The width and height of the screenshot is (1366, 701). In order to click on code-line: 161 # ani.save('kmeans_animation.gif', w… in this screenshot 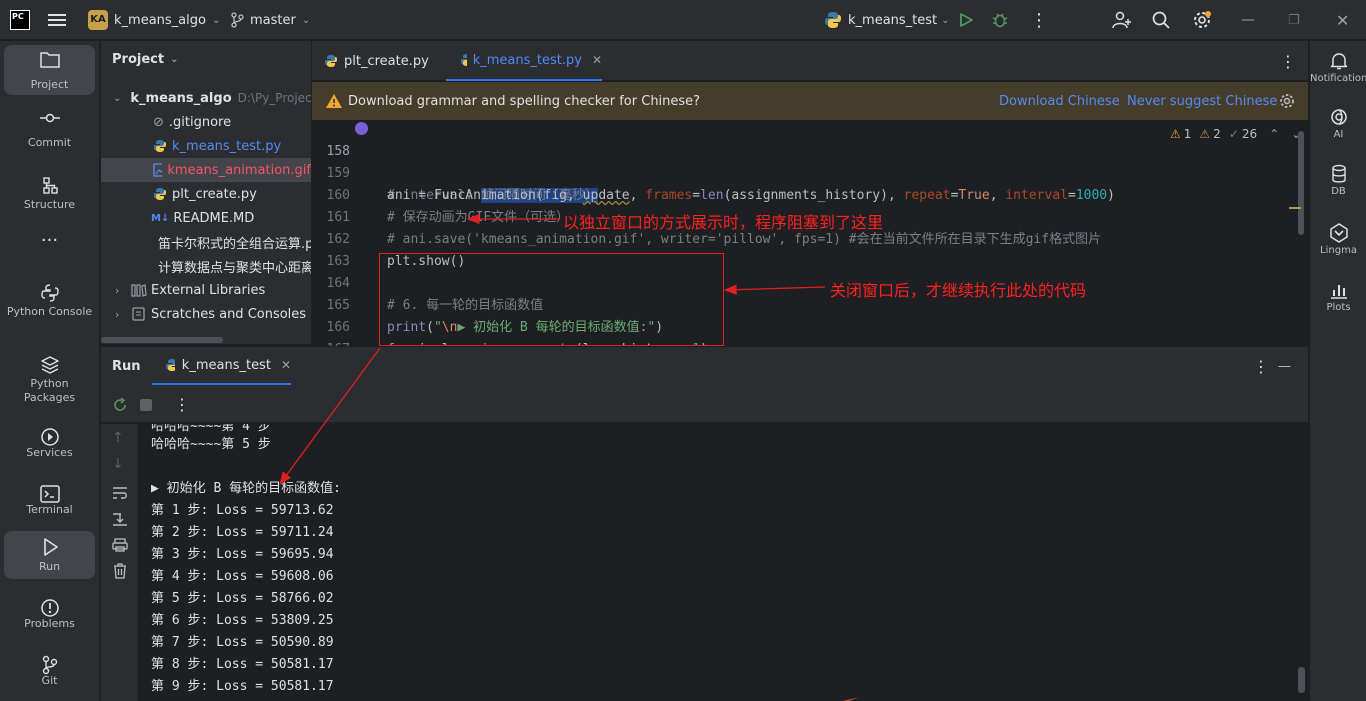, I will do `click(810, 216)`.